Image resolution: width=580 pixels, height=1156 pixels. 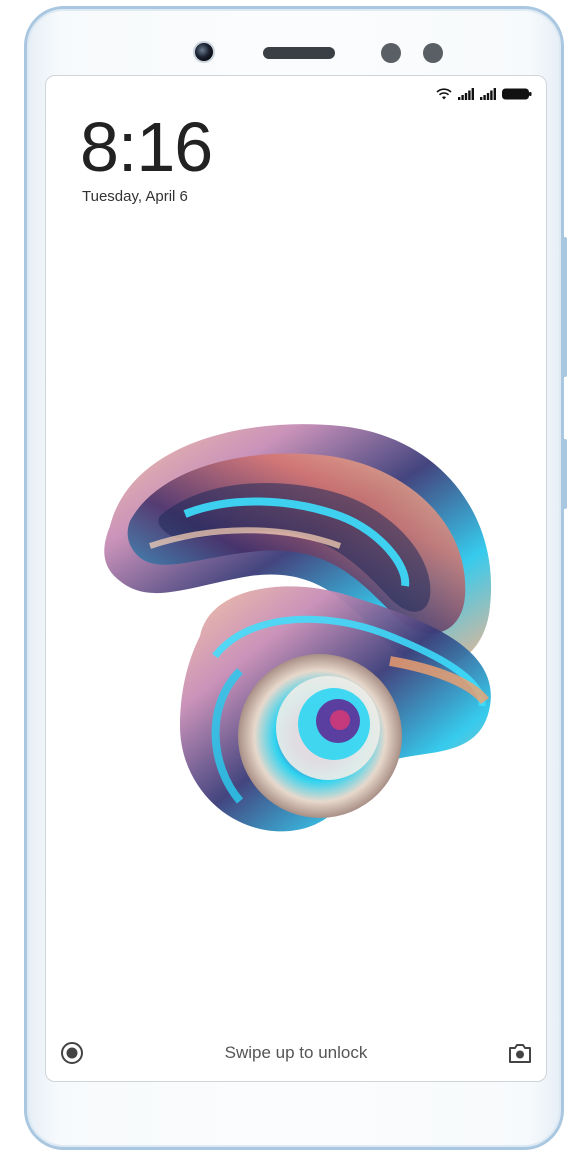 I want to click on unlock-hint: Swipe up to unlock, so click(x=296, y=1053).